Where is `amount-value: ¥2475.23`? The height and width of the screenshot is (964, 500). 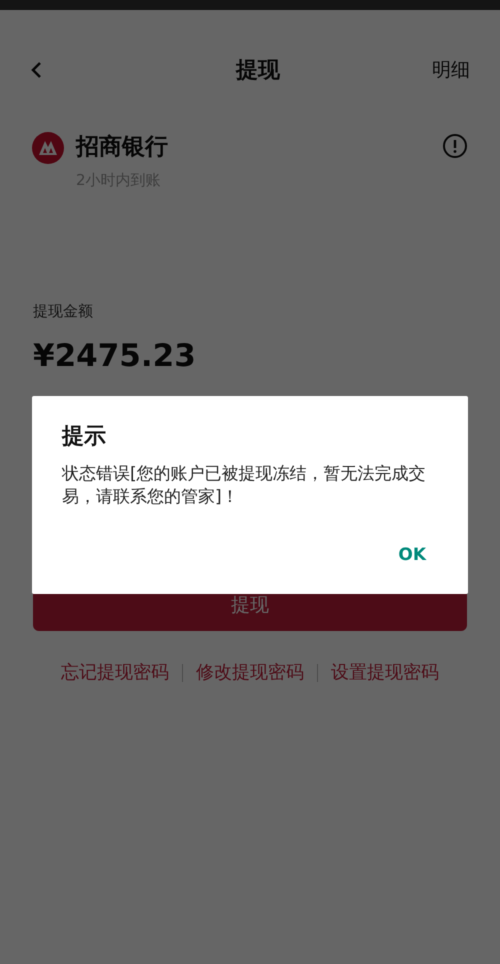
amount-value: ¥2475.23 is located at coordinates (115, 356).